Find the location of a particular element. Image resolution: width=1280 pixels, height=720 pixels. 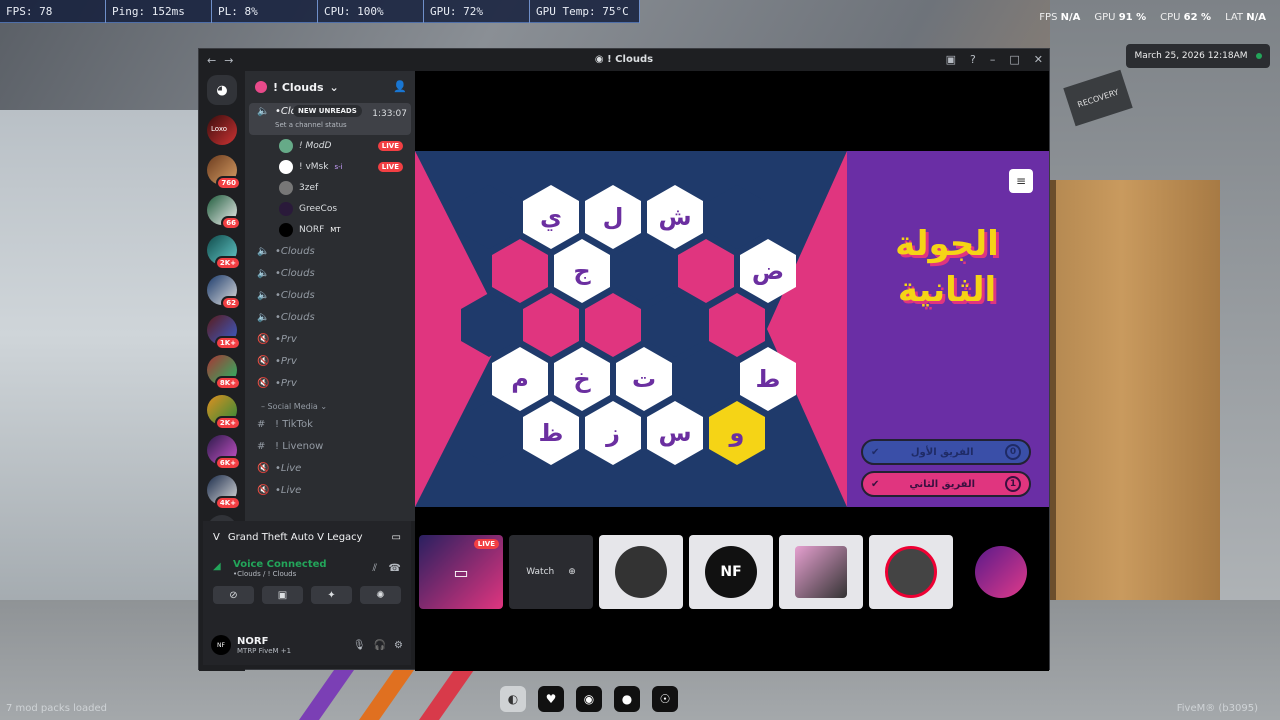

guild-icon: 4K+ is located at coordinates (224, 492).